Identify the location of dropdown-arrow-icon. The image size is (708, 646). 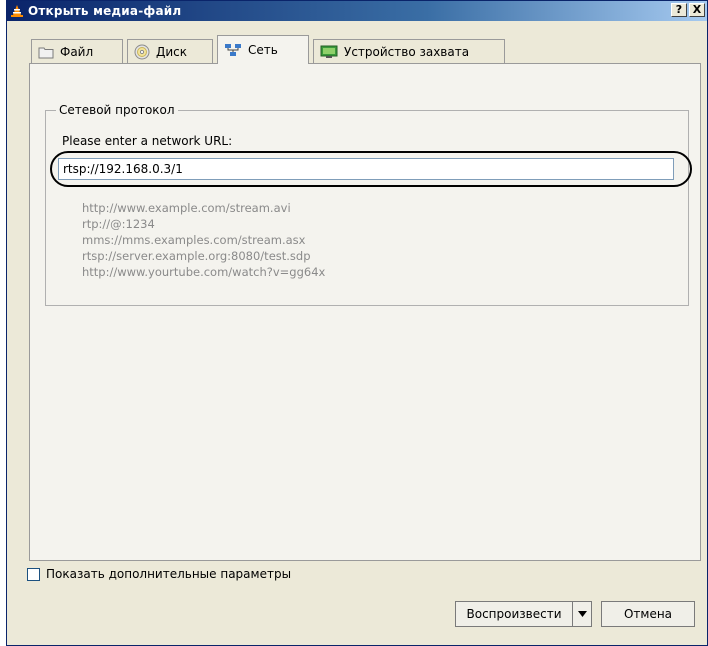
(582, 614).